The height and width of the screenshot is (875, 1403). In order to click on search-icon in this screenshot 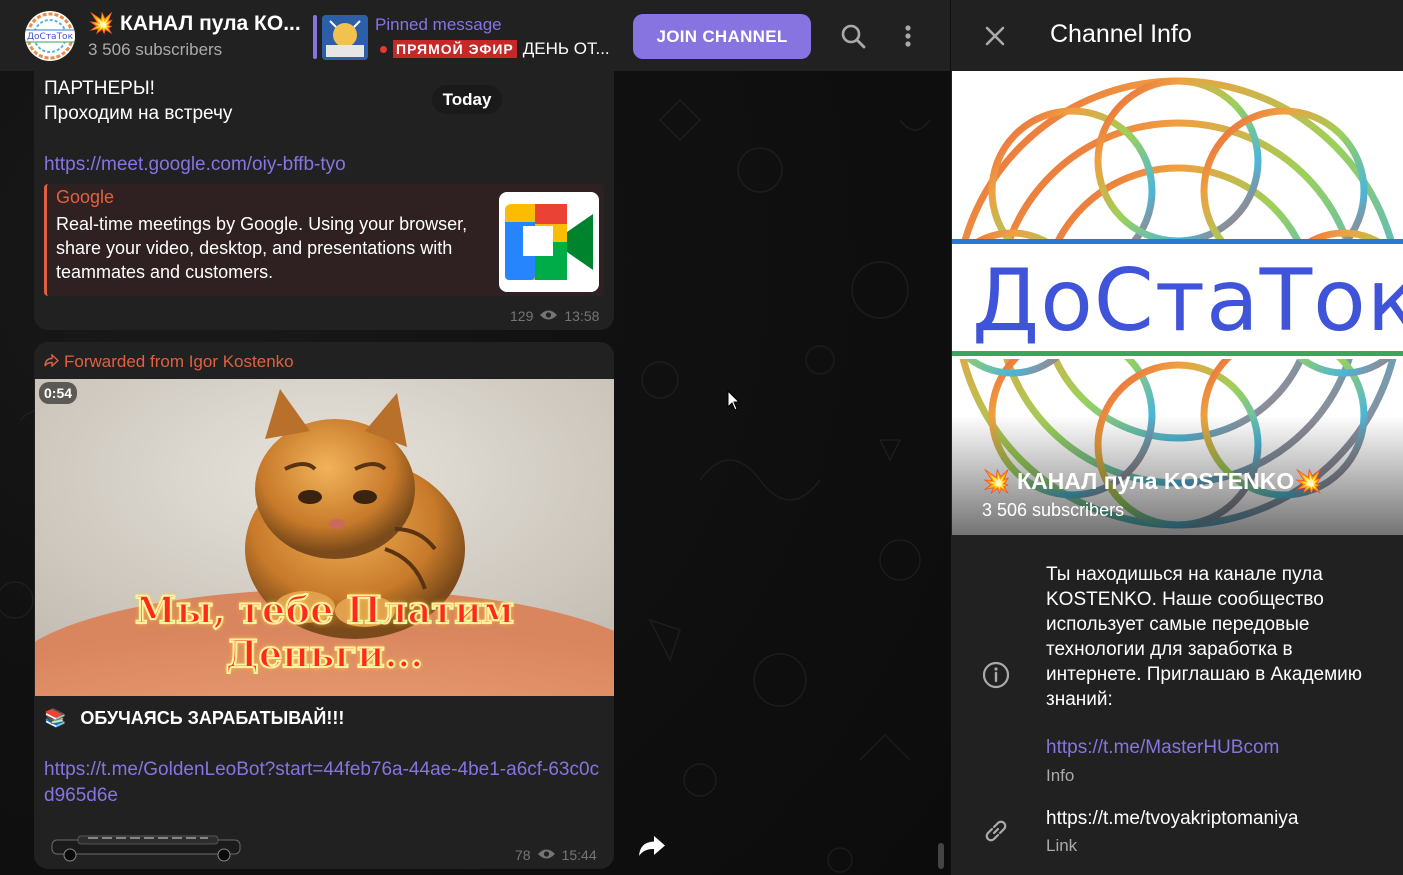, I will do `click(853, 36)`.